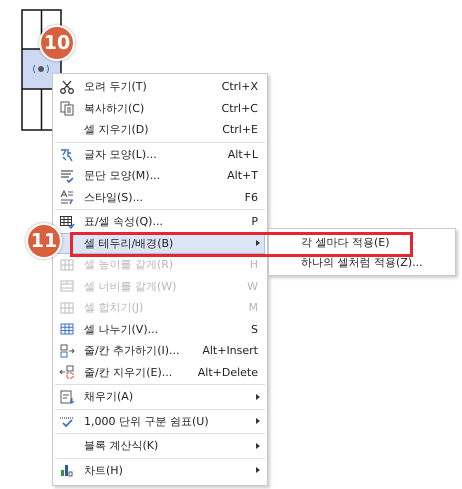  Describe the element at coordinates (160, 470) in the screenshot. I see `menu-item: 차트(H)` at that location.